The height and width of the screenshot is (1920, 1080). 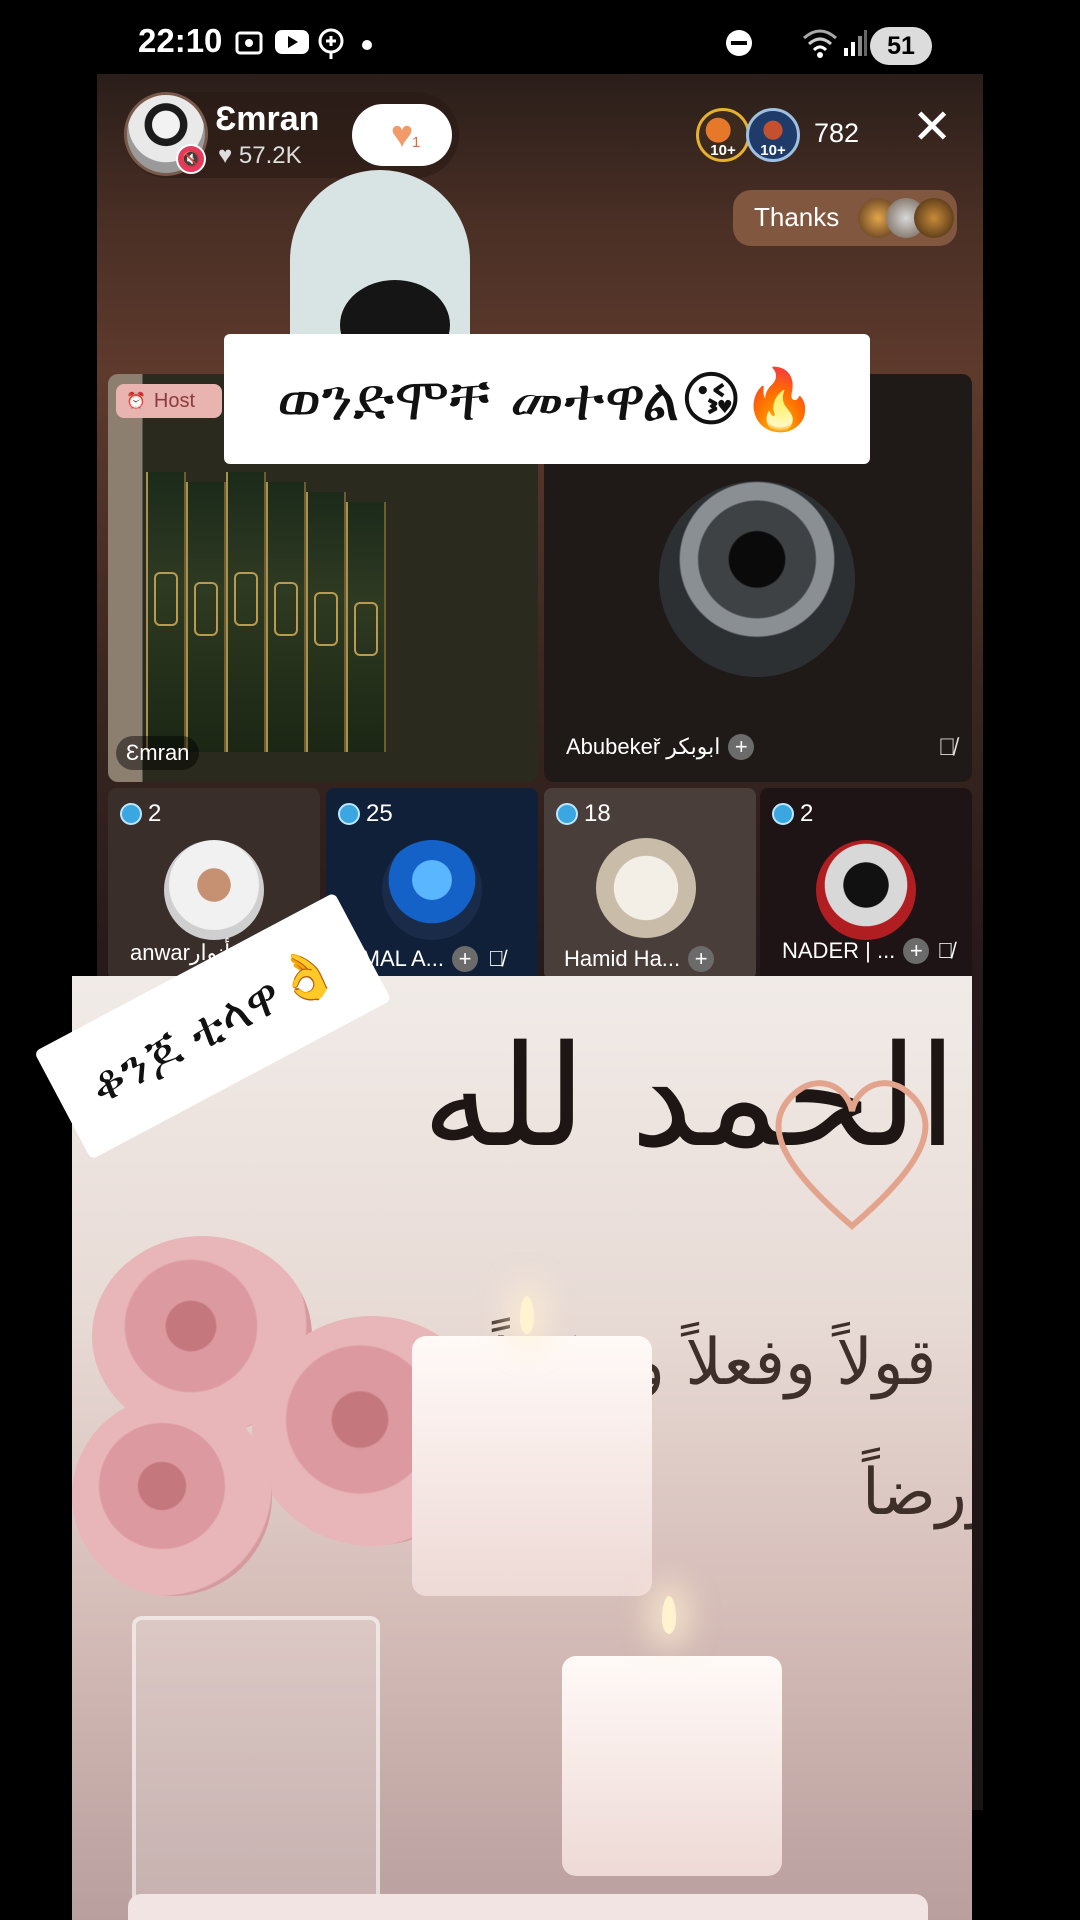 What do you see at coordinates (855, 43) in the screenshot?
I see `signal-icon` at bounding box center [855, 43].